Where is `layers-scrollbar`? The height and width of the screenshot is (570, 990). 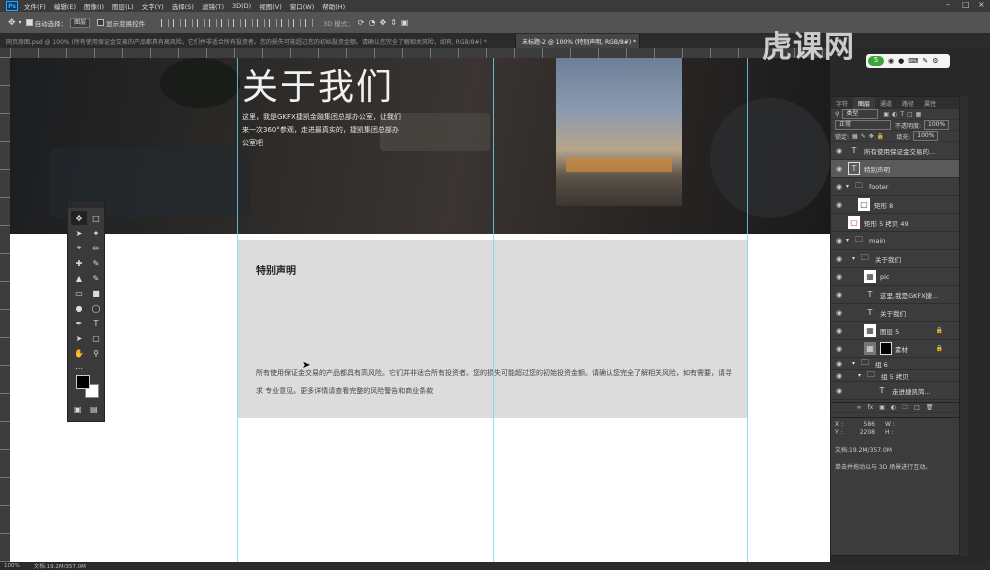 layers-scrollbar is located at coordinates (964, 326).